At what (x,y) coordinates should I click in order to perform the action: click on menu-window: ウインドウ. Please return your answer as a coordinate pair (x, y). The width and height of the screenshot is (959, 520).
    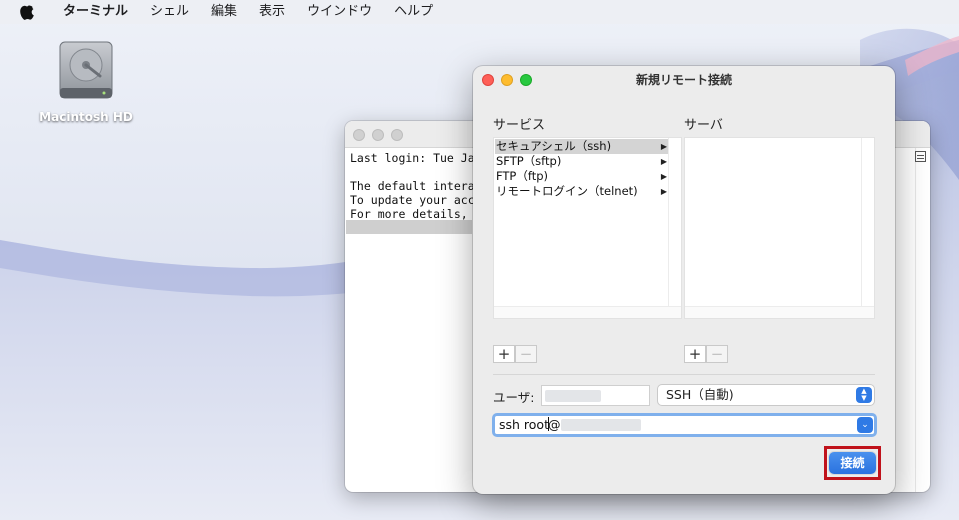
    Looking at the image, I should click on (339, 12).